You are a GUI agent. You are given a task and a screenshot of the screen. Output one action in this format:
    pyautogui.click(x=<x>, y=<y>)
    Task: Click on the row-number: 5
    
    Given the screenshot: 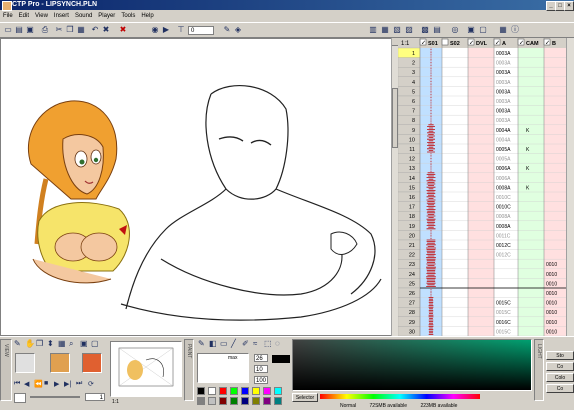 What is the action you would take?
    pyautogui.click(x=413, y=92)
    